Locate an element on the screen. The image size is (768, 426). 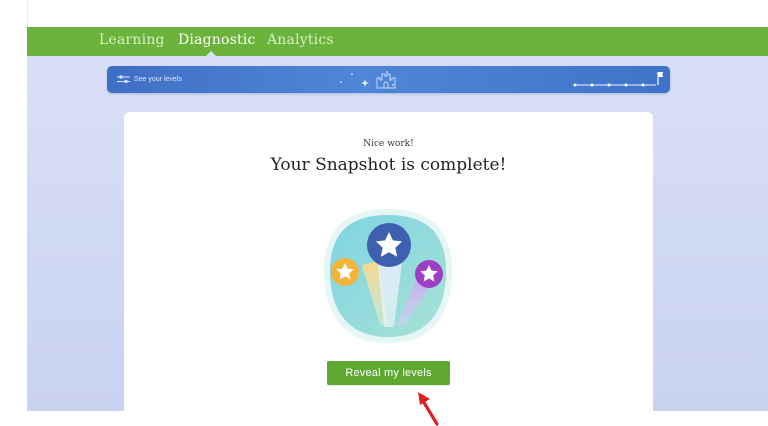
reveal-levels-button: Reveal my levels is located at coordinates (388, 373).